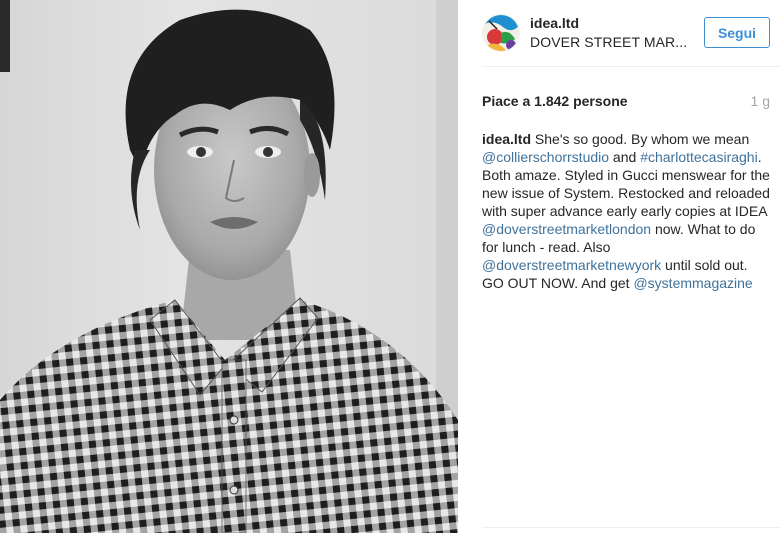 The width and height of the screenshot is (780, 533). What do you see at coordinates (760, 101) in the screenshot?
I see `post-timestamp: 1 g` at bounding box center [760, 101].